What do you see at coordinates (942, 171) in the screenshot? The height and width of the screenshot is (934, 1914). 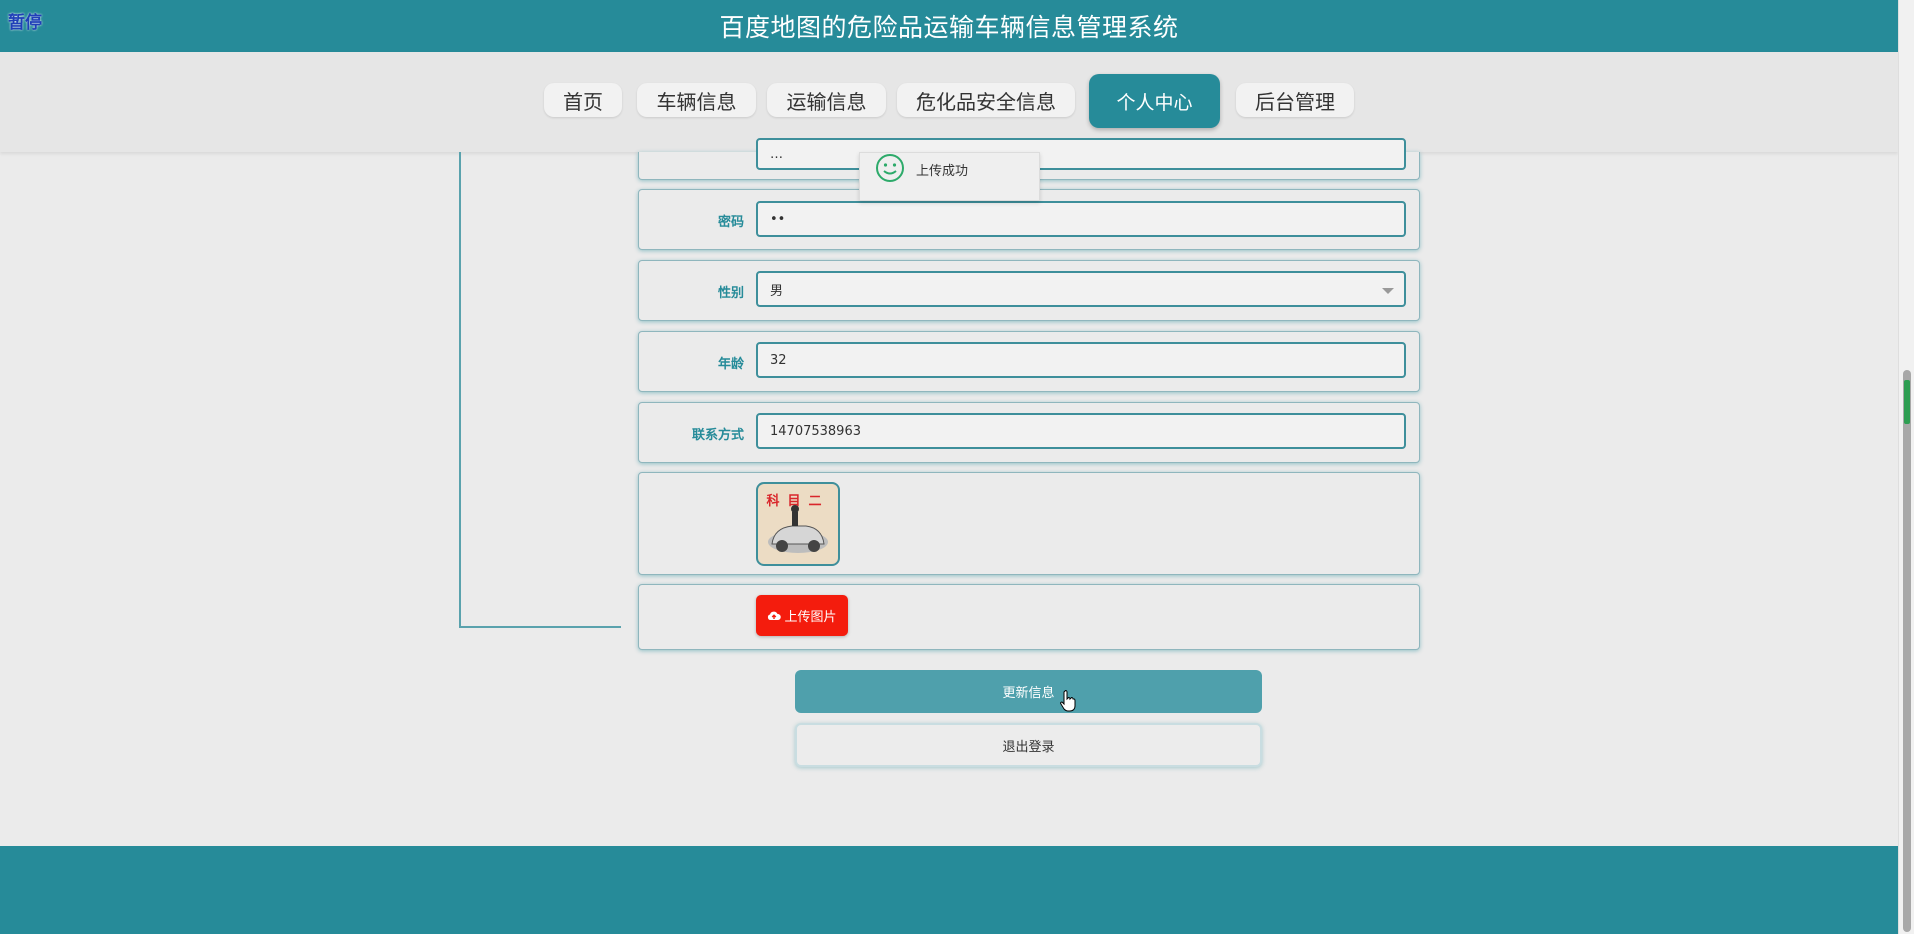 I see `toast-message: 上传成功` at bounding box center [942, 171].